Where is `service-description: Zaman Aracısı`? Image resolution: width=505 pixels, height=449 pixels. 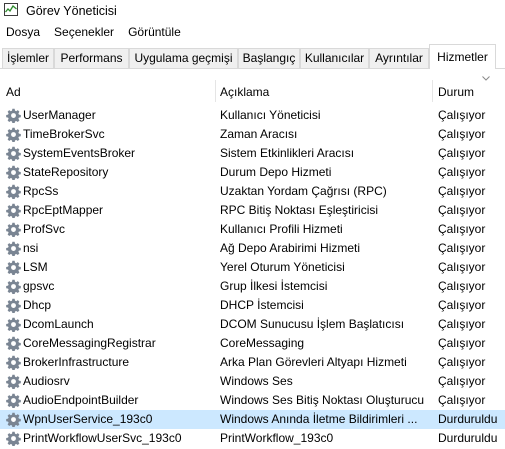
service-description: Zaman Aracısı is located at coordinates (259, 134).